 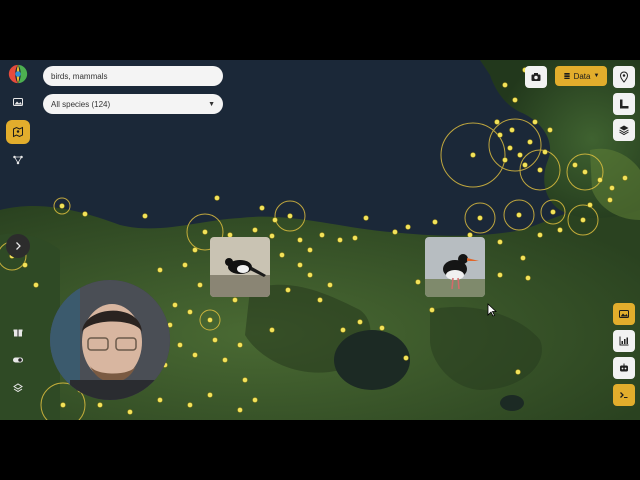 What do you see at coordinates (133, 104) in the screenshot?
I see `species-filter-dropdown: All species (124) ▼` at bounding box center [133, 104].